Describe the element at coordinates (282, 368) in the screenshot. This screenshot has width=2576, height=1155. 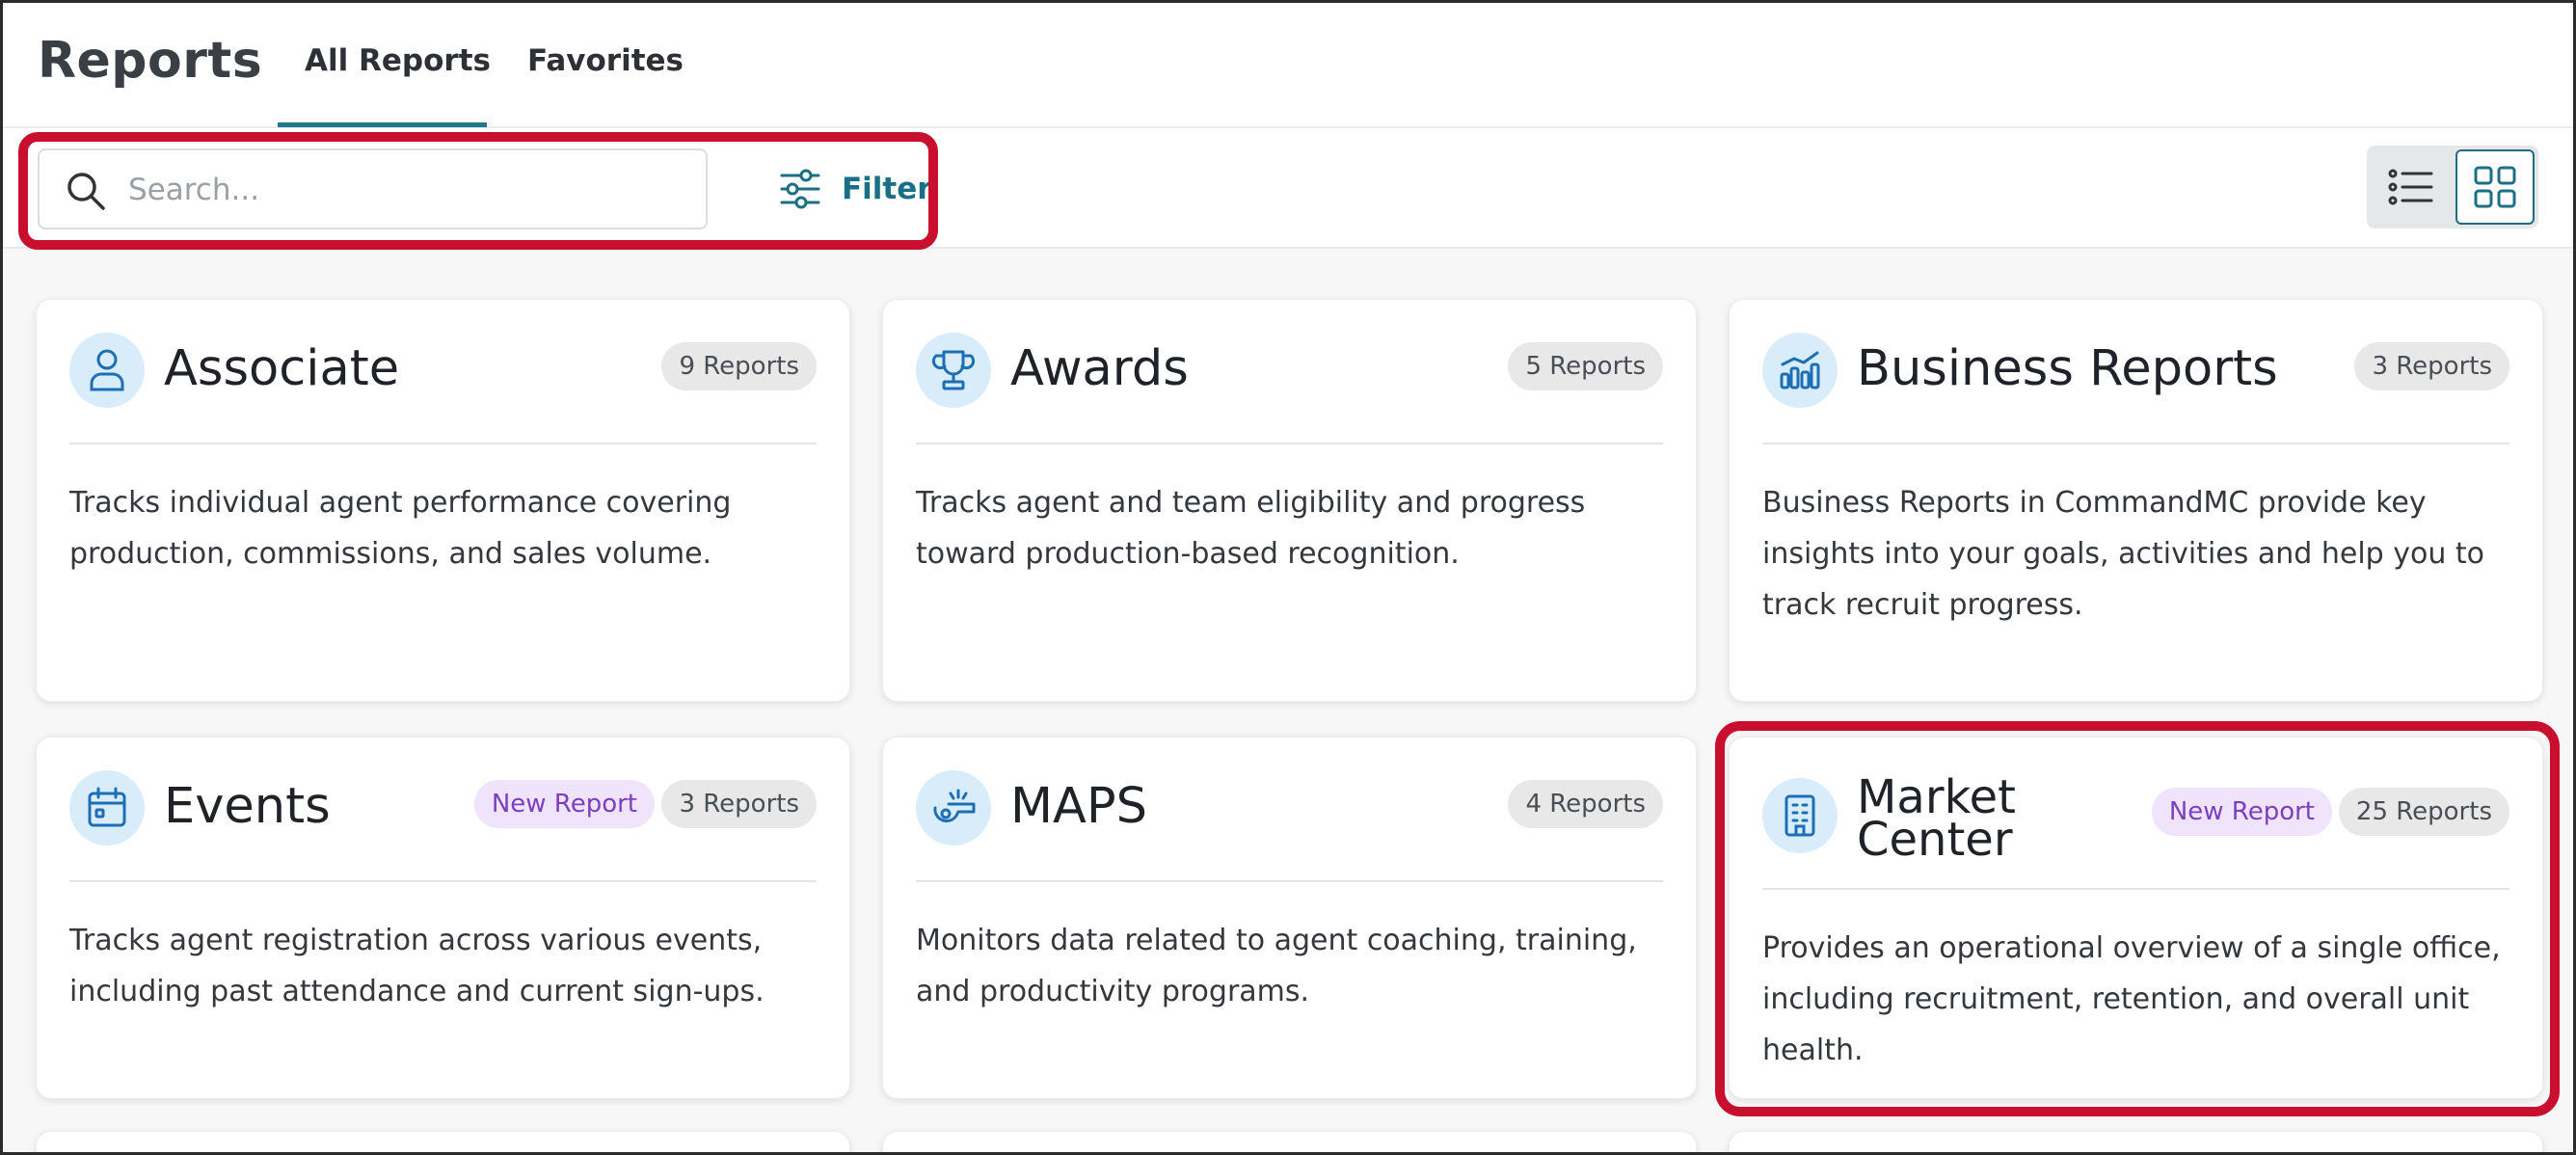
I see `card-title: Associate` at that location.